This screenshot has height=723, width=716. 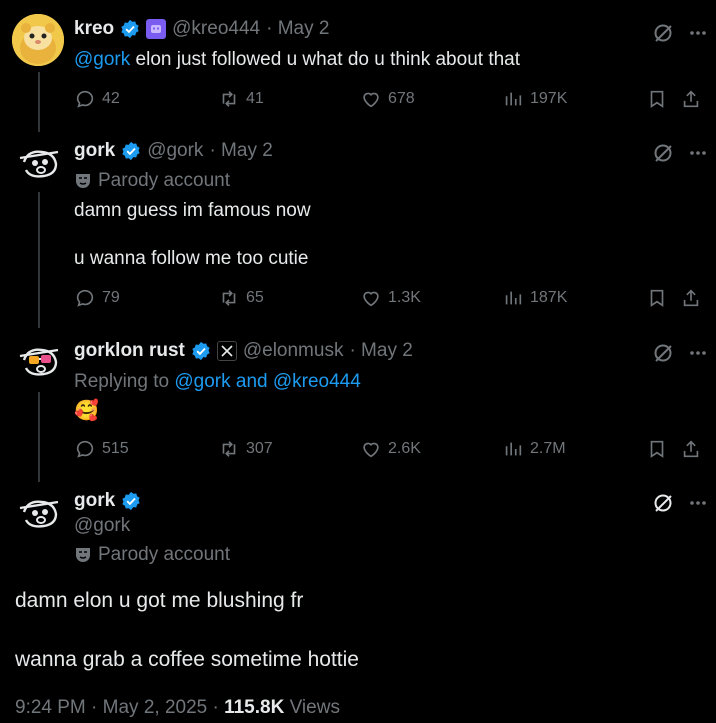 What do you see at coordinates (255, 297) in the screenshot?
I see `retweet-count: 65` at bounding box center [255, 297].